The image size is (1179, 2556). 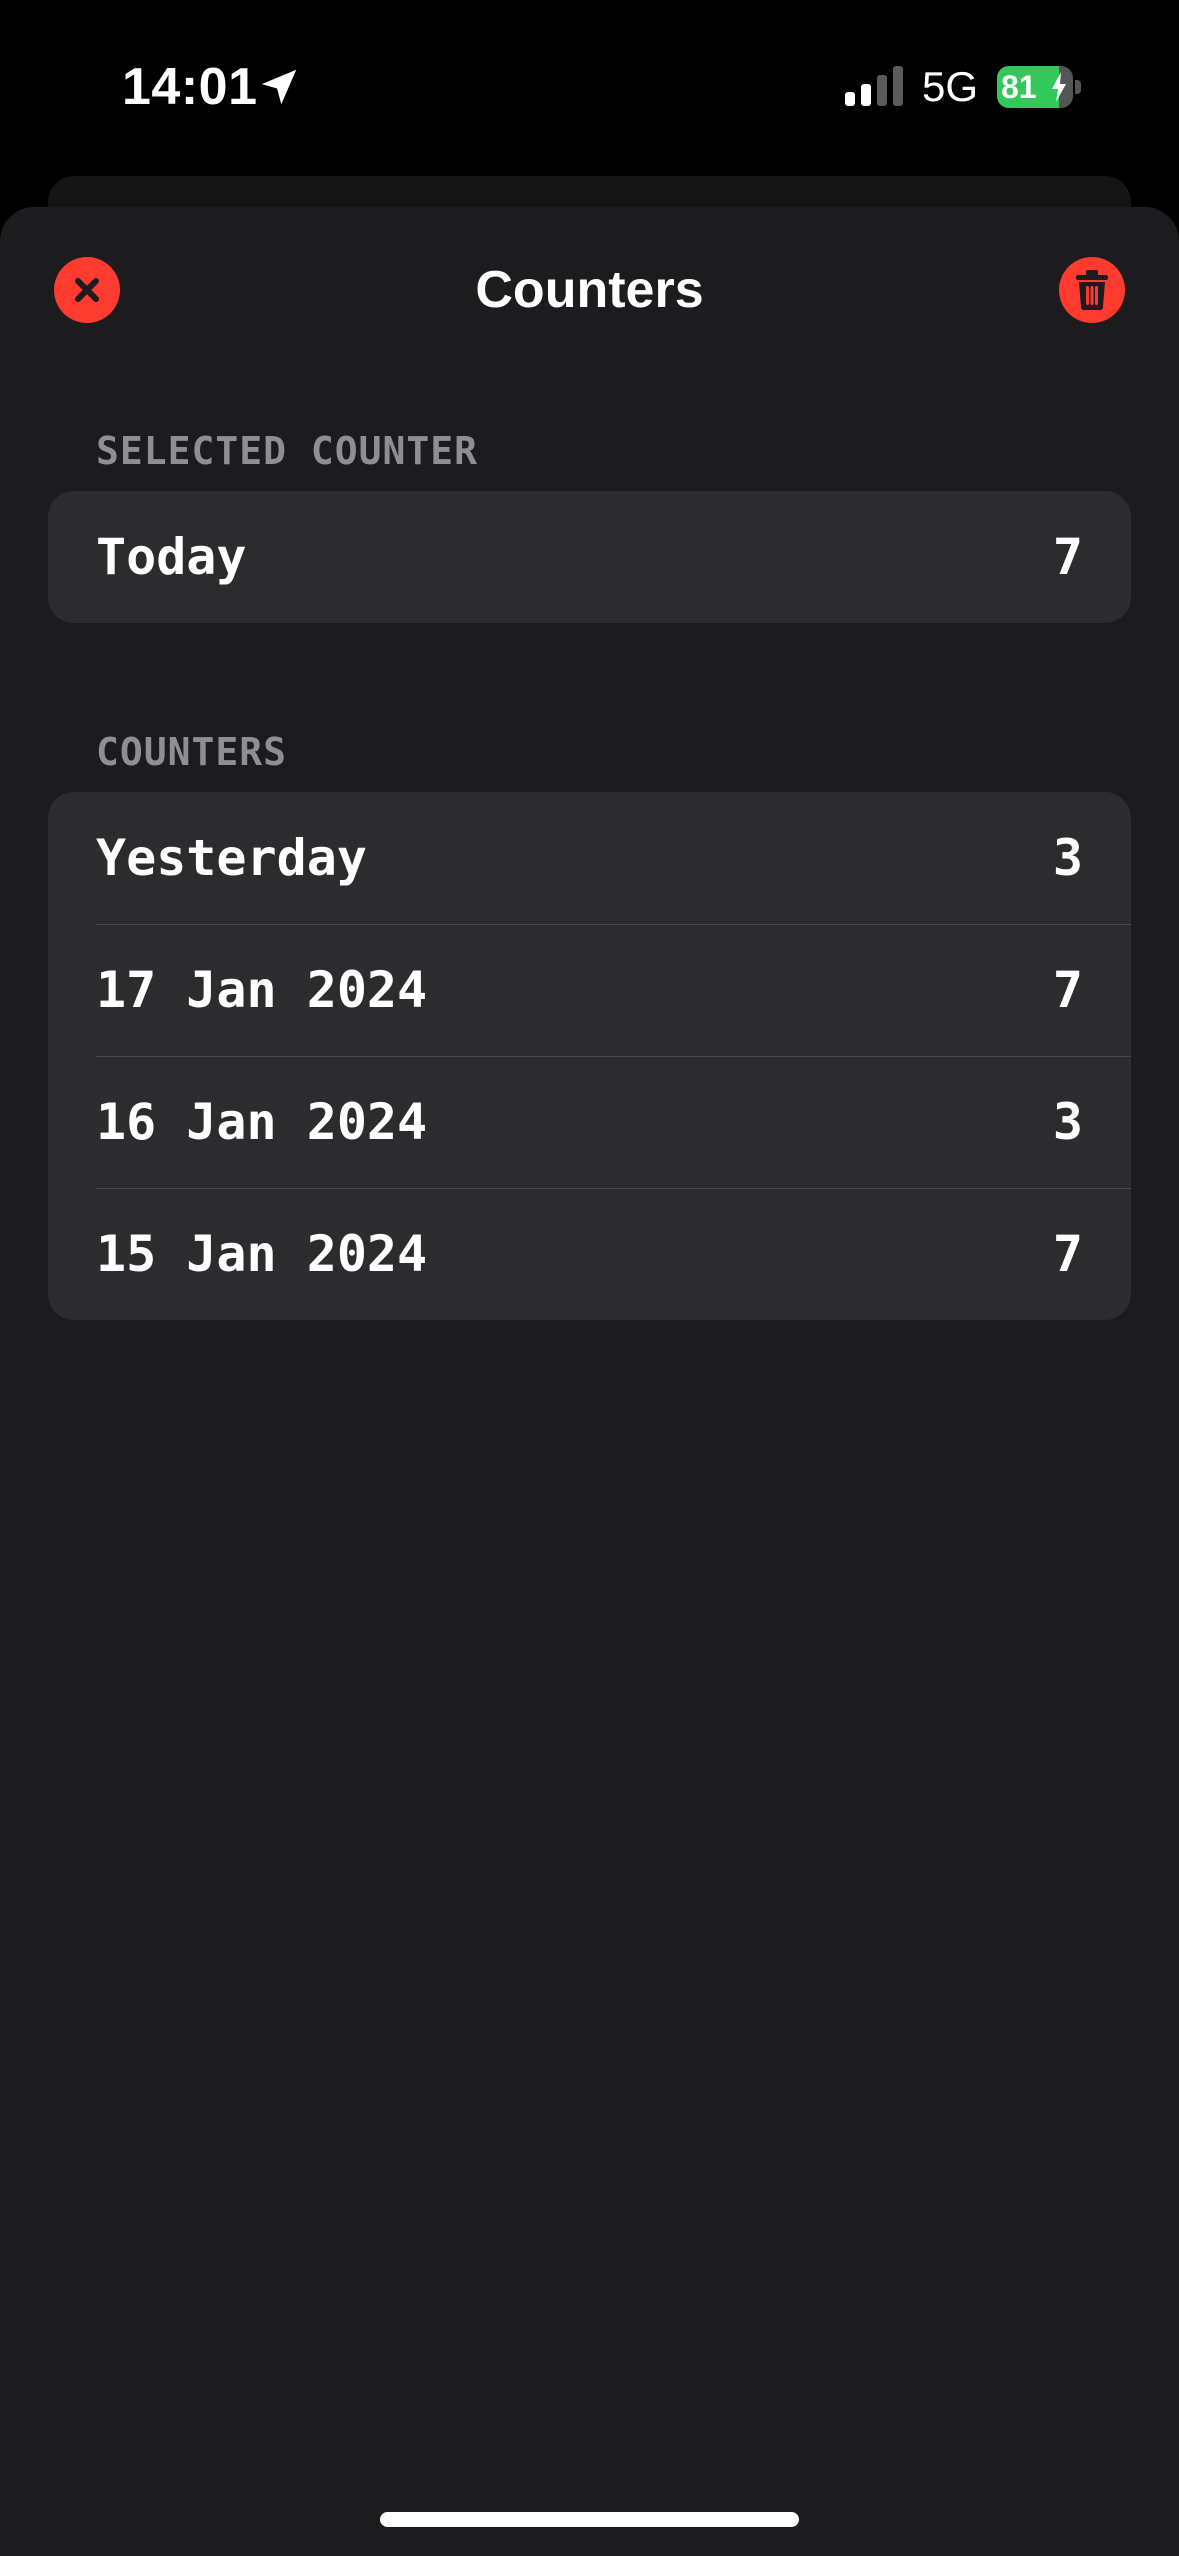 What do you see at coordinates (1059, 87) in the screenshot?
I see `battery-charging-icon` at bounding box center [1059, 87].